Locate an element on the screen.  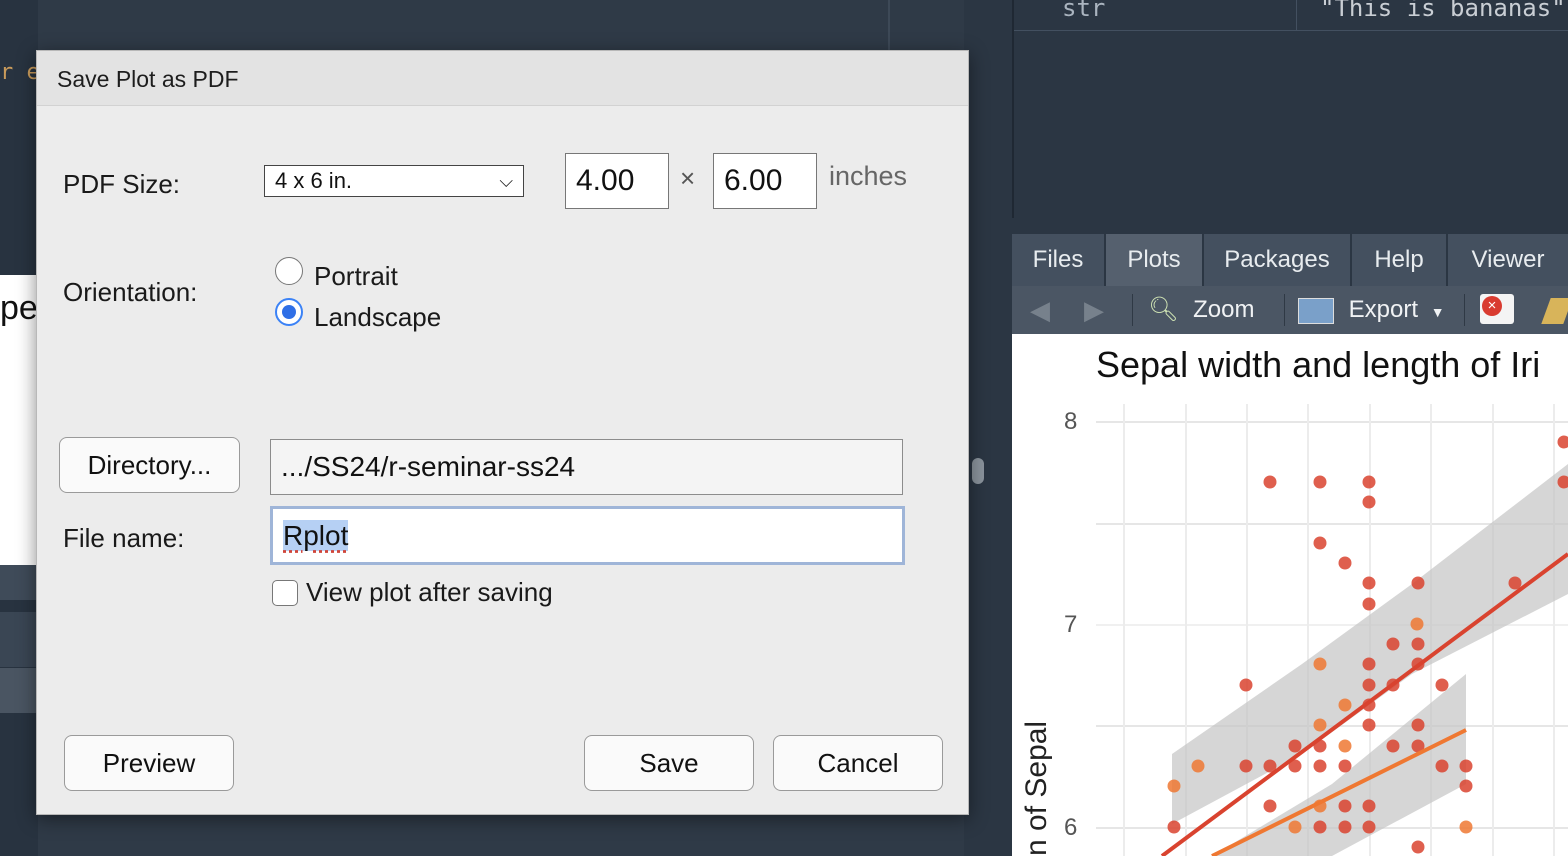
table-row: str "This is bananas" is located at coordinates (1291, 15).